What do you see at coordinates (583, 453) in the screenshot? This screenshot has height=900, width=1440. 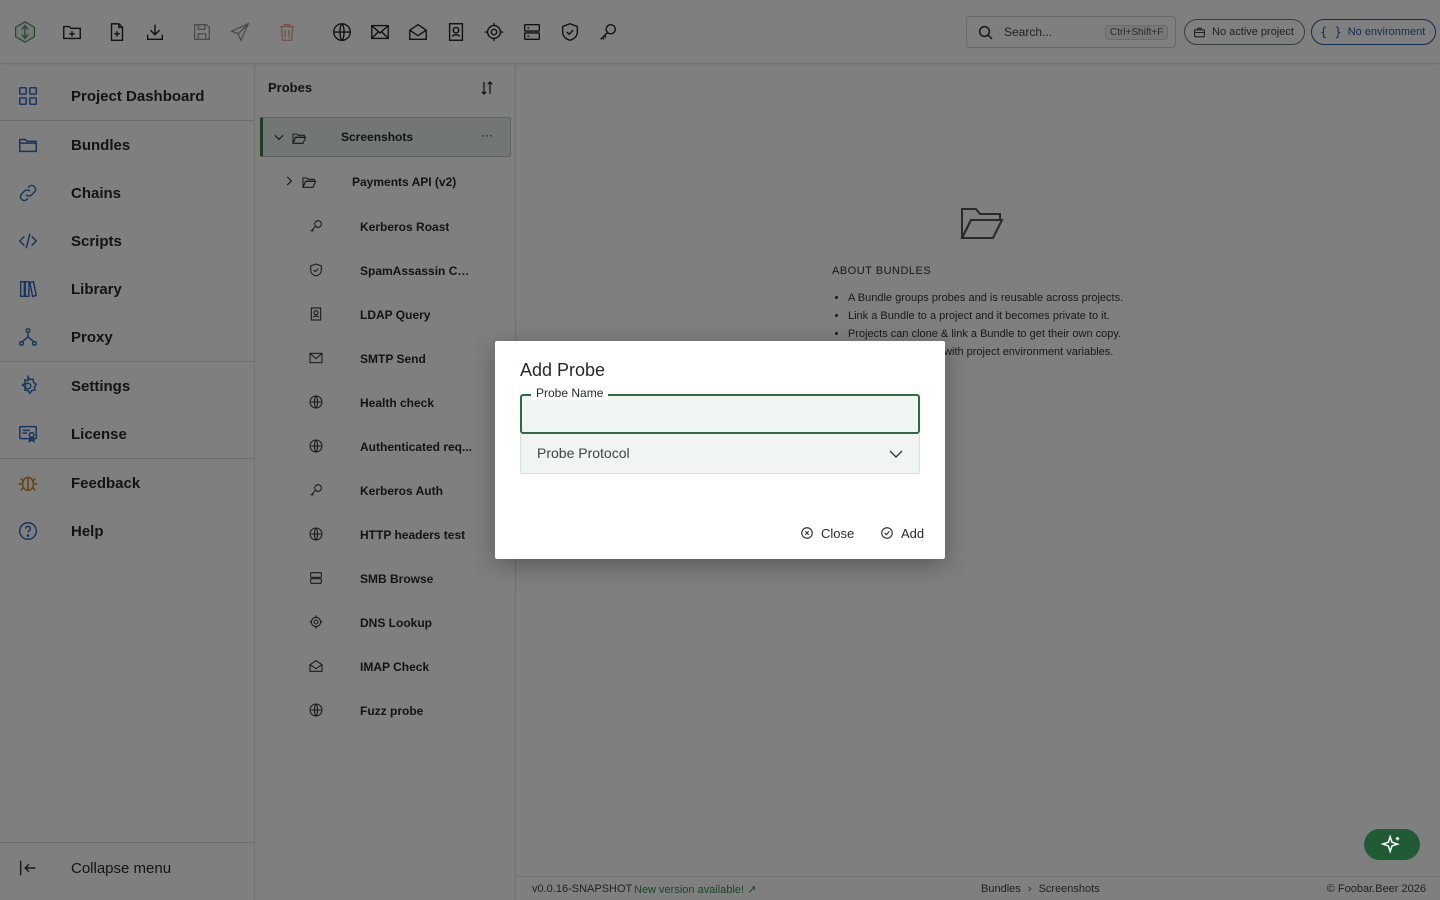 I see `probe-protocol-placeholder: Probe Protocol` at bounding box center [583, 453].